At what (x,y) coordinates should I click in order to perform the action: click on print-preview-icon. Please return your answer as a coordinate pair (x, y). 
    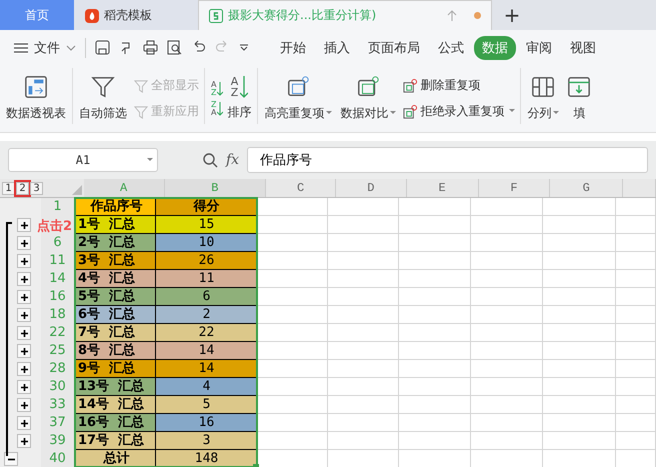
    Looking at the image, I should click on (174, 47).